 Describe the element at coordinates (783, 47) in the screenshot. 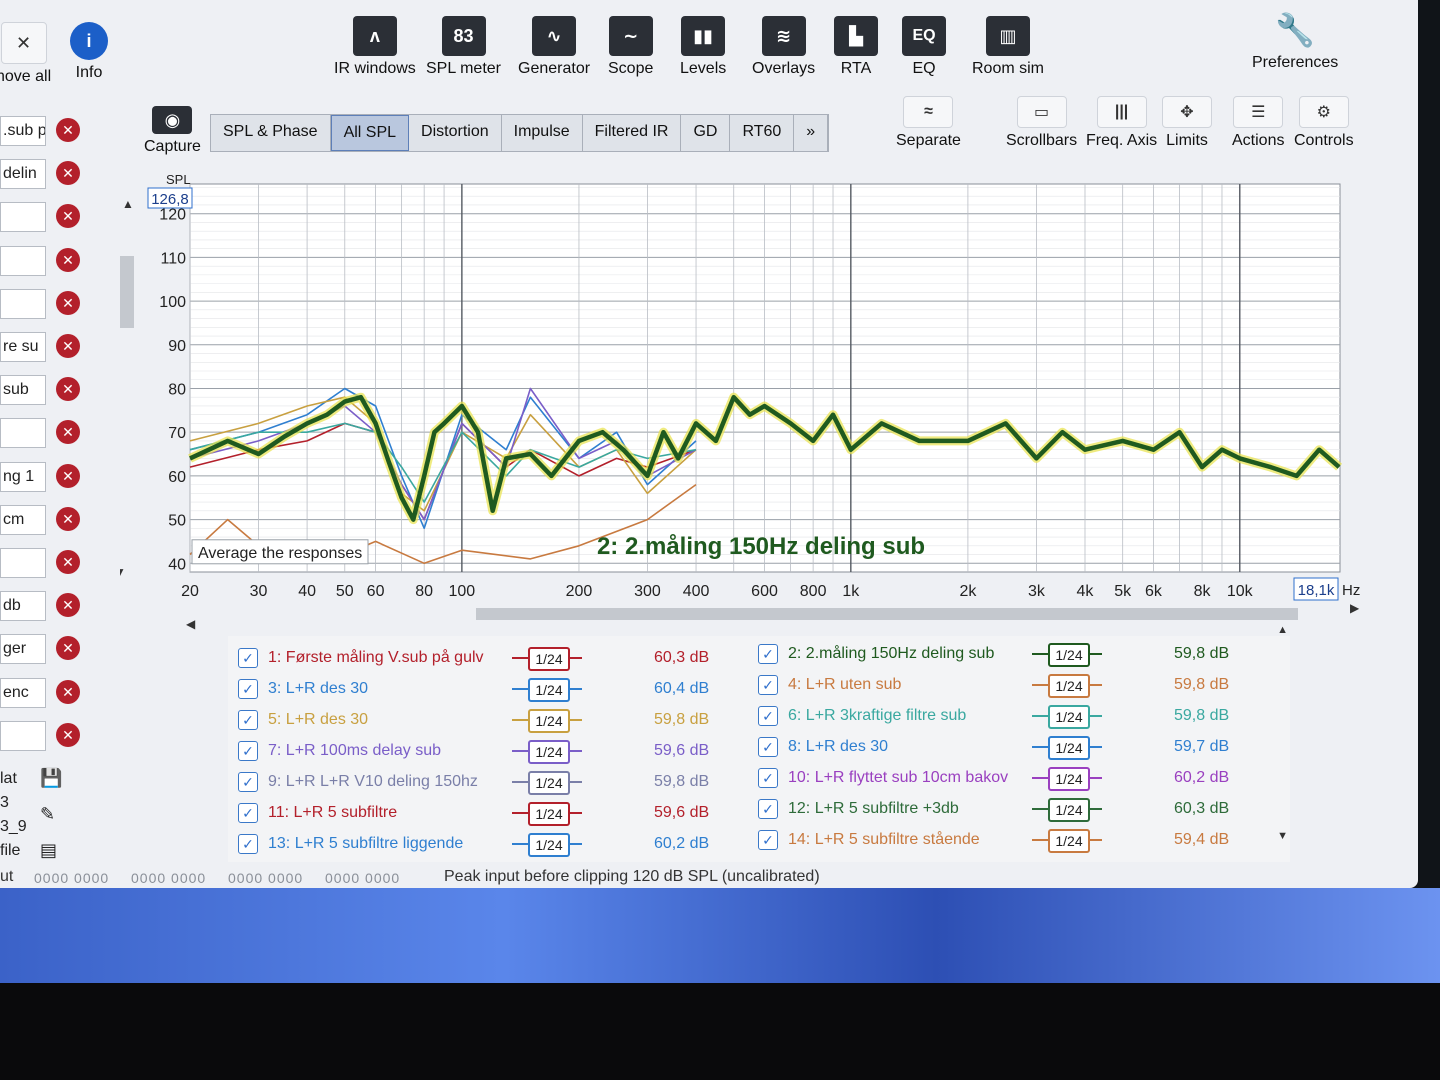

I see `overlays-button: ≋ Overlays` at that location.